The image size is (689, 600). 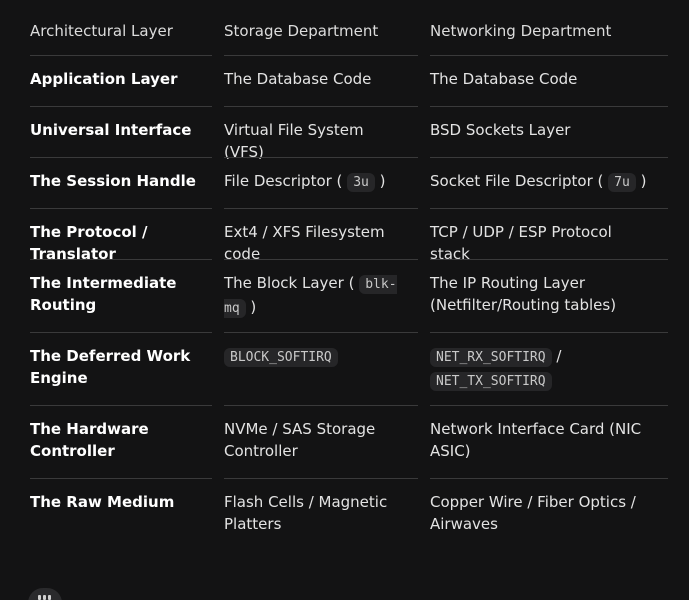 I want to click on storage-cell: NVMe / SAS Storage Controller, so click(x=315, y=442).